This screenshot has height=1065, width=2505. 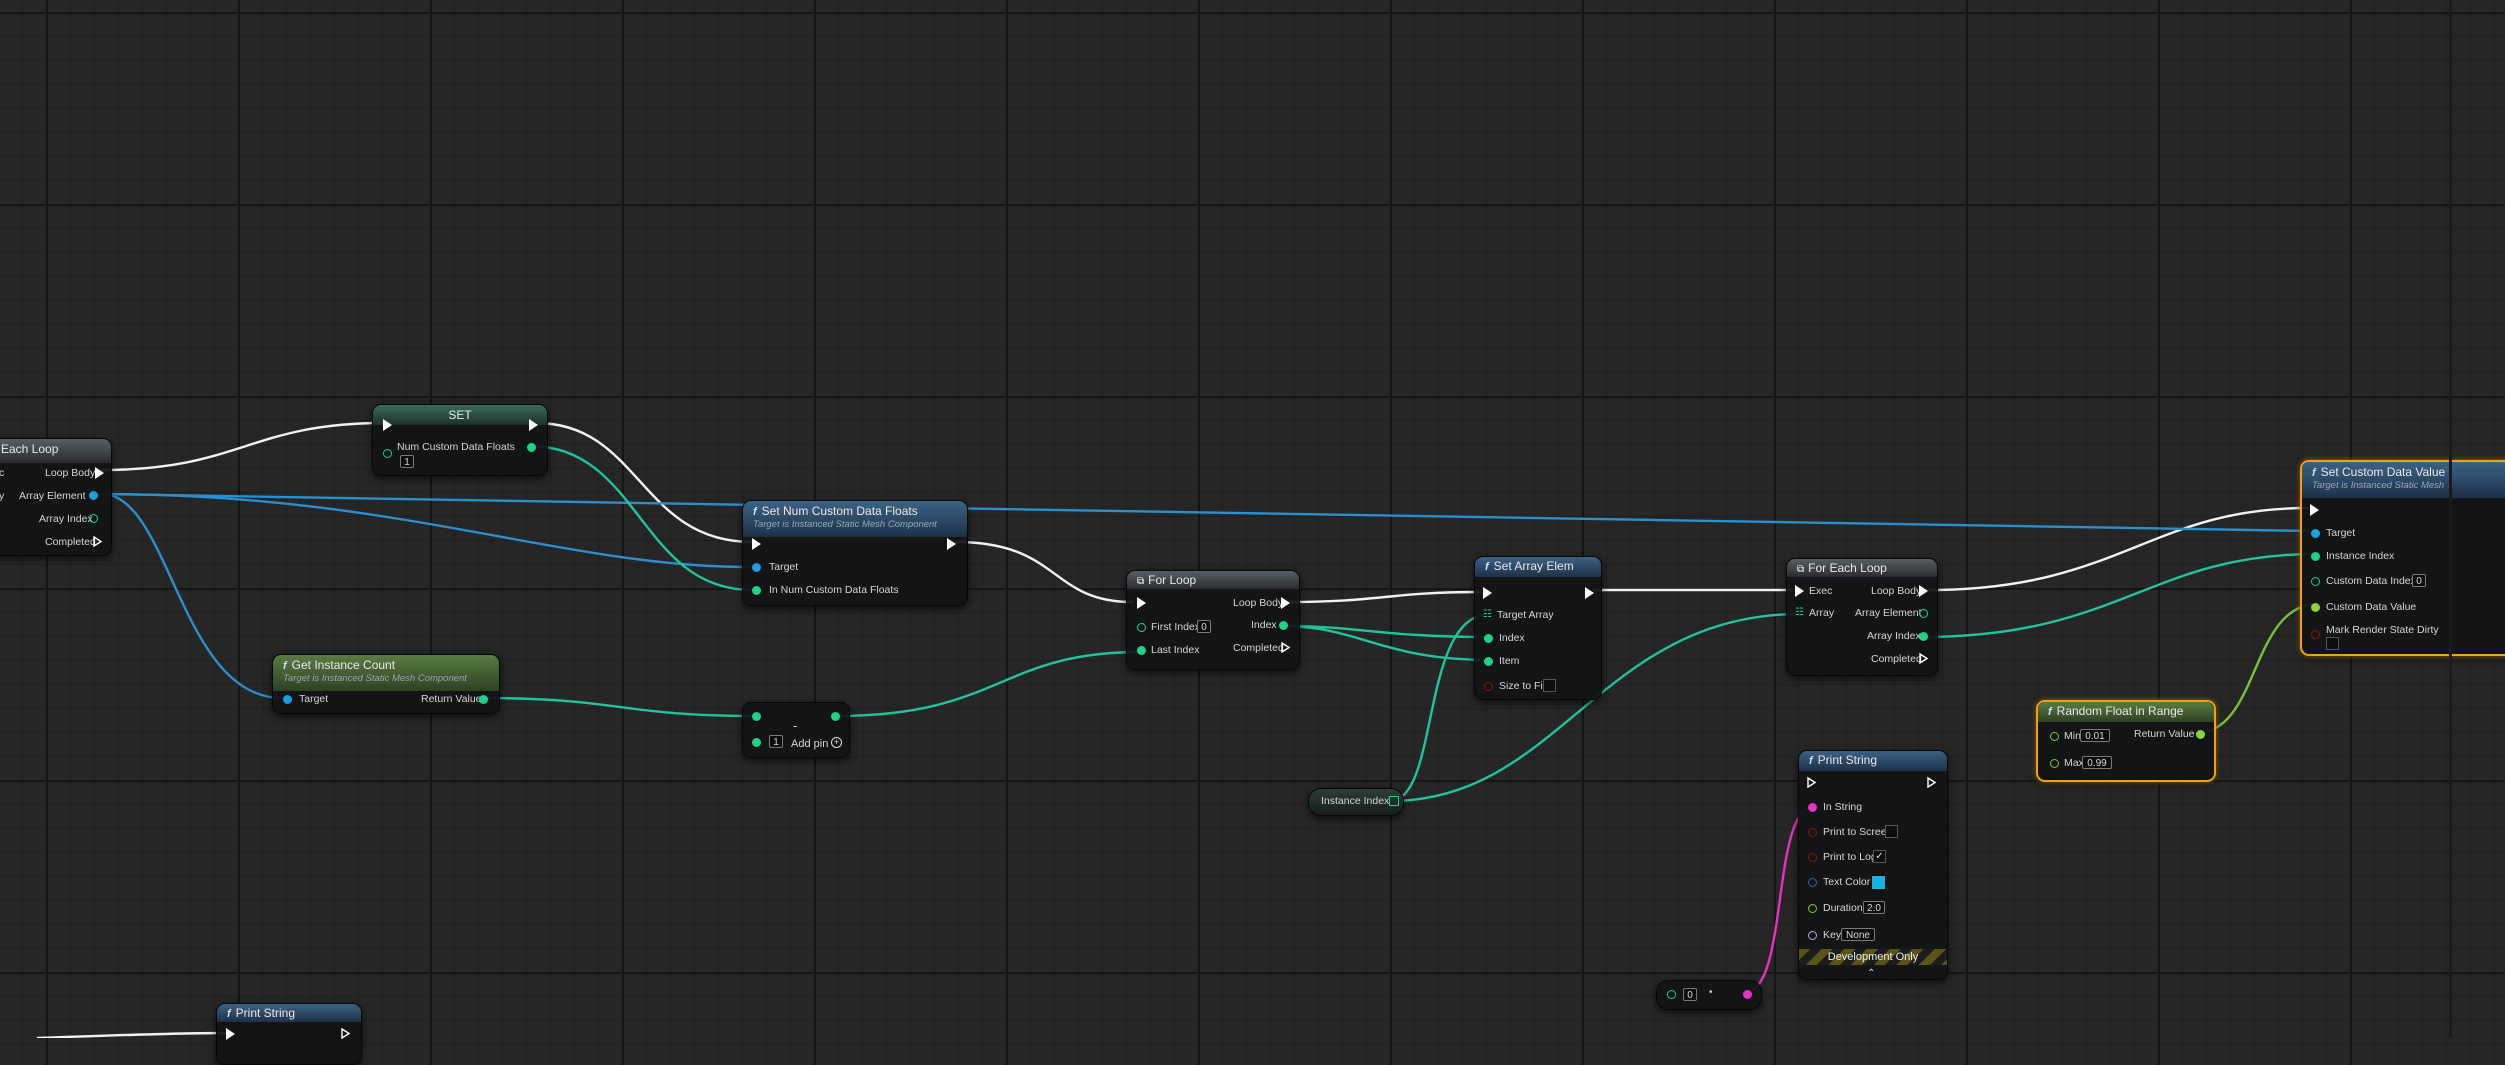 What do you see at coordinates (1858, 934) in the screenshot?
I see `key-value-input: None` at bounding box center [1858, 934].